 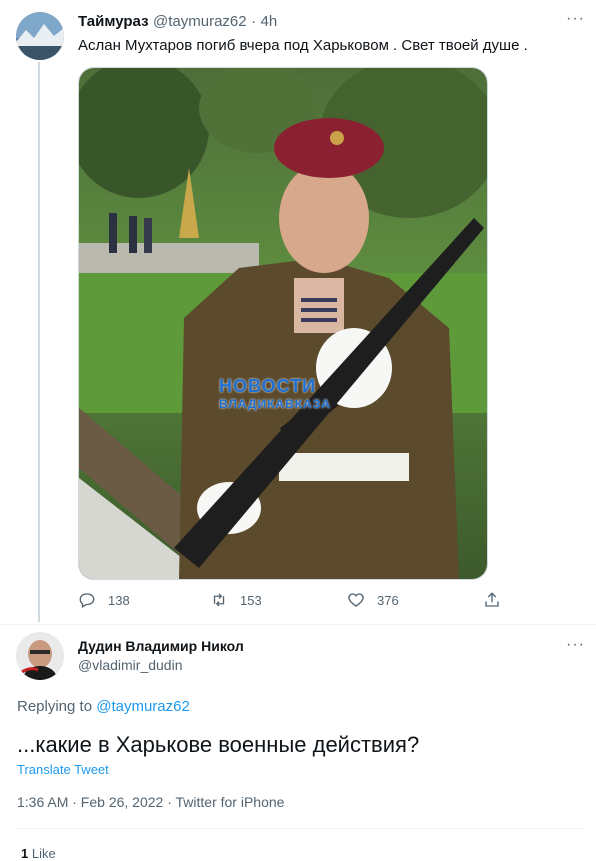 What do you see at coordinates (236, 600) in the screenshot?
I see `retweet-button: 153` at bounding box center [236, 600].